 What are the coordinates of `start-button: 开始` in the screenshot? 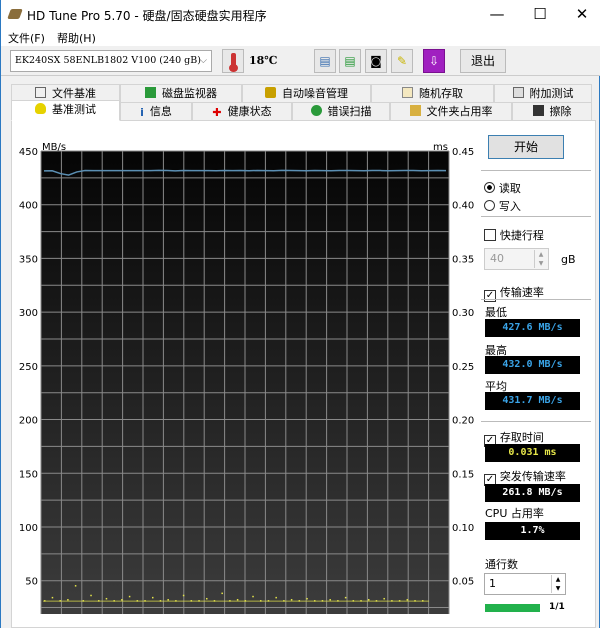 It's located at (526, 147).